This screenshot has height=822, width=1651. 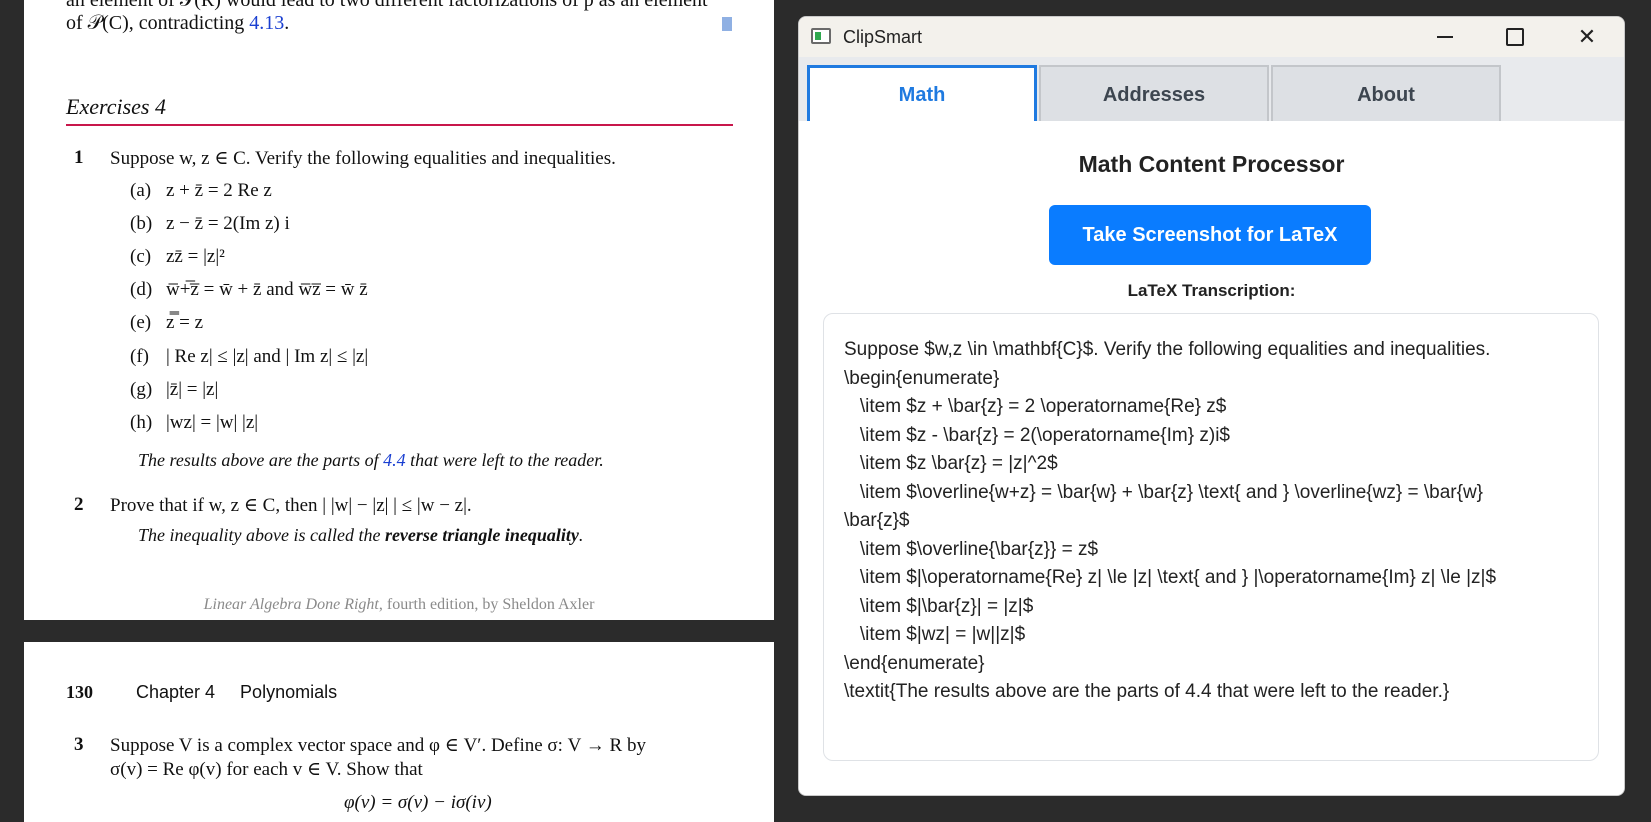 I want to click on q1-item-a: (a) z + z̄ = 2 Re z, so click(x=201, y=191).